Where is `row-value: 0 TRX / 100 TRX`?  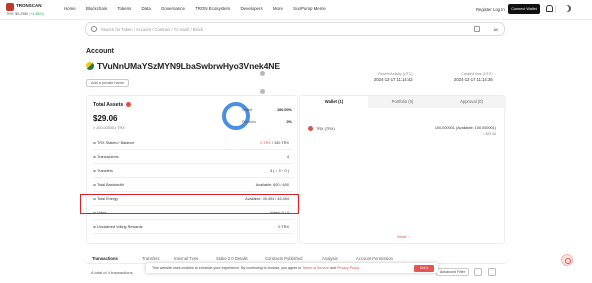
row-value: 0 TRX / 100 TRX is located at coordinates (274, 143).